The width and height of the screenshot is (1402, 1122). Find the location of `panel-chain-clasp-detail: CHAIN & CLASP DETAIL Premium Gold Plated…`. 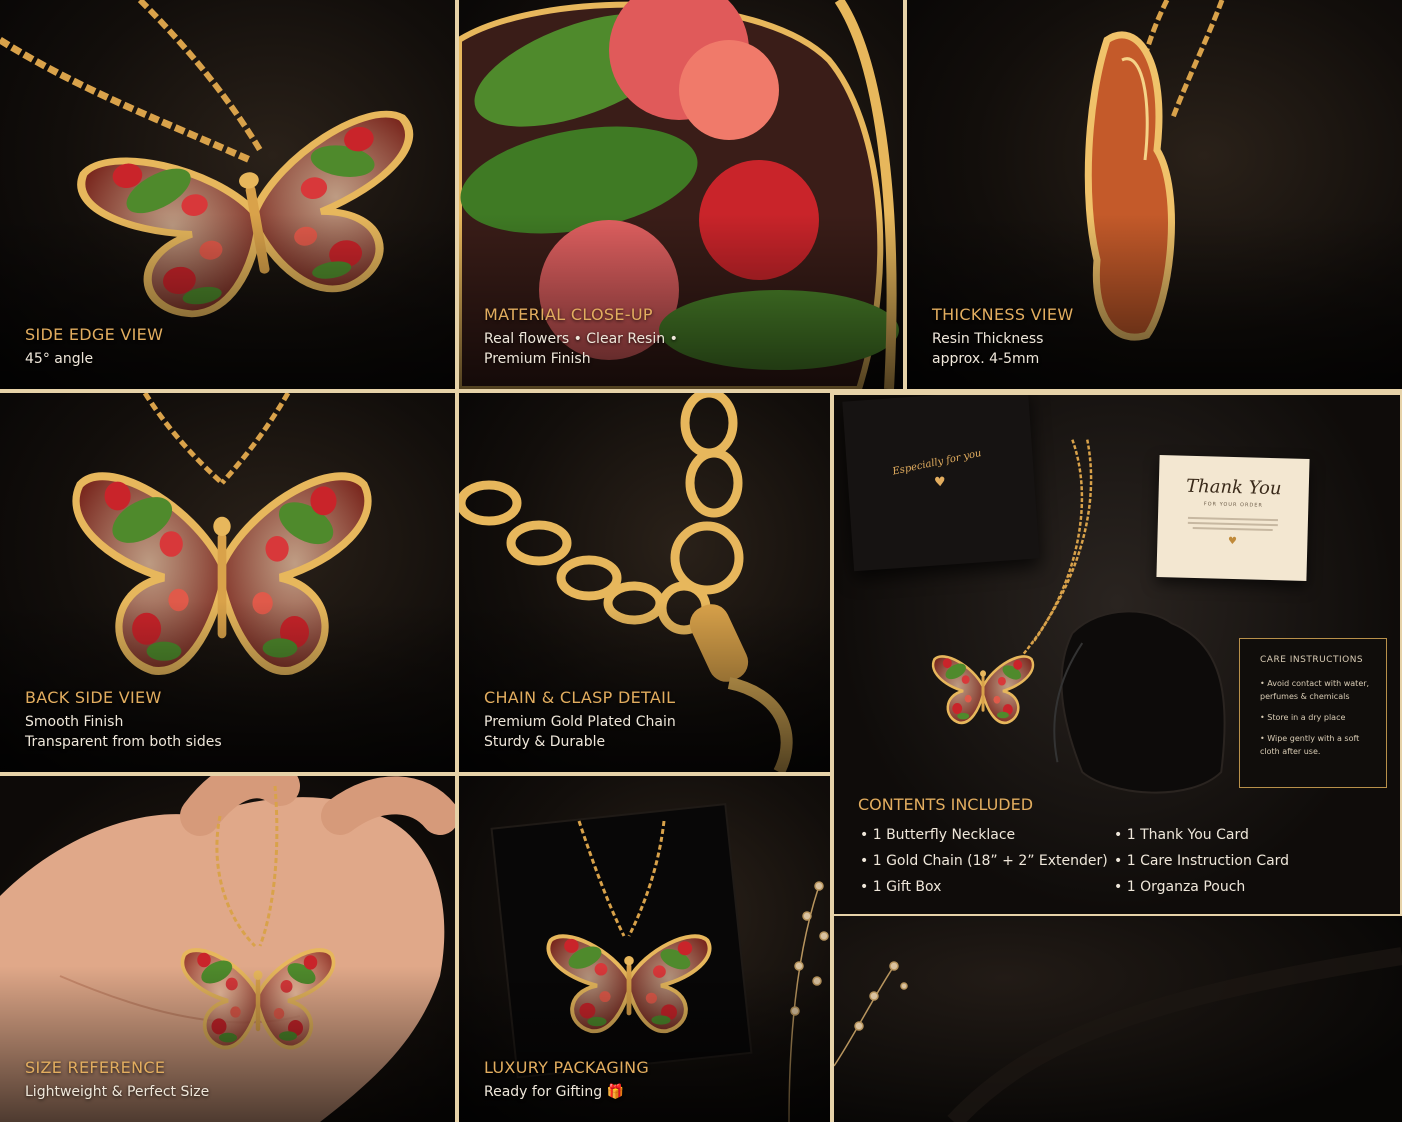

panel-chain-clasp-detail: CHAIN & CLASP DETAIL Premium Gold Plated… is located at coordinates (644, 582).